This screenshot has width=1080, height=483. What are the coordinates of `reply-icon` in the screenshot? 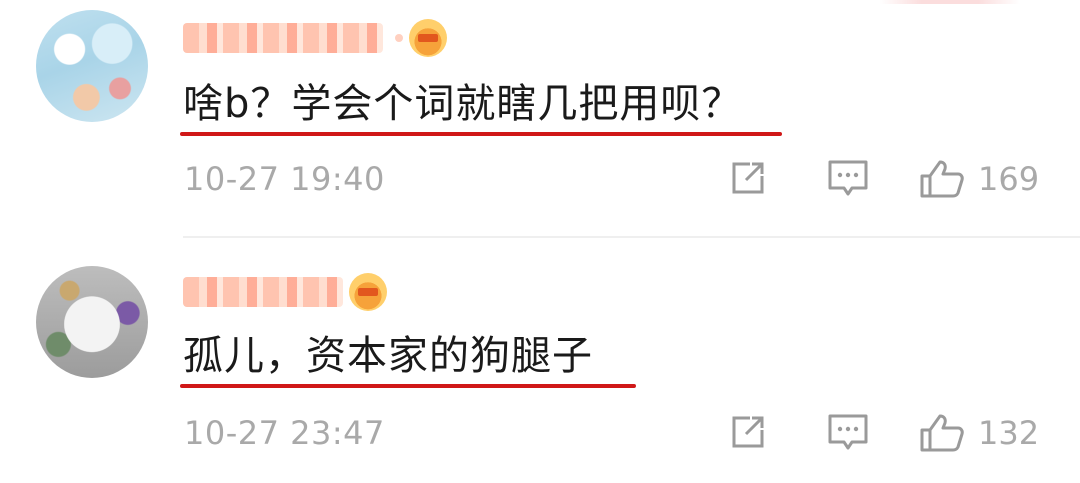 It's located at (848, 432).